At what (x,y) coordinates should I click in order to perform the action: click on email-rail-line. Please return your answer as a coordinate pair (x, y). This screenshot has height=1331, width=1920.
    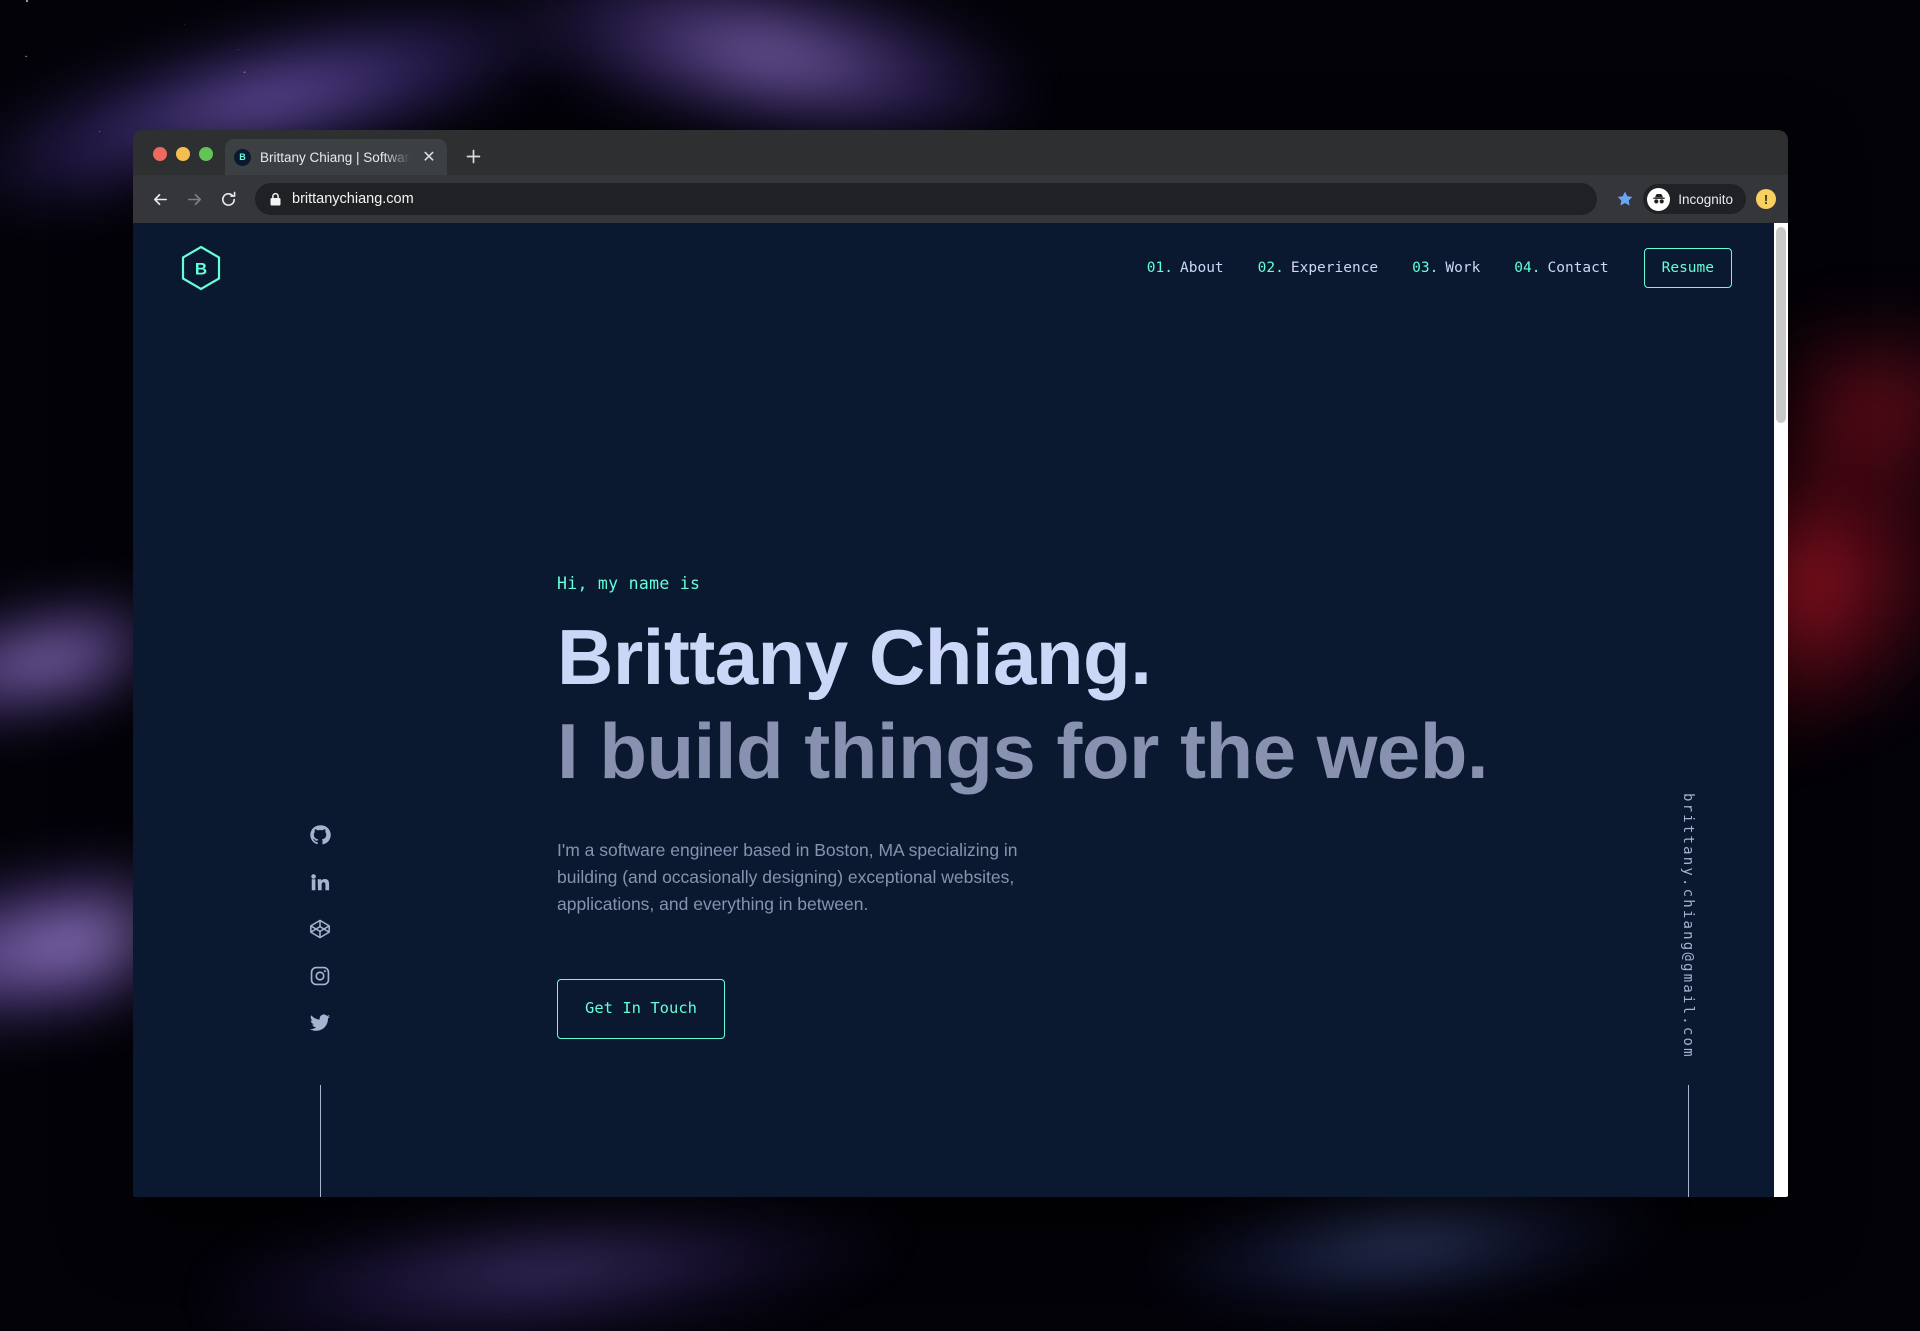
    Looking at the image, I should click on (1688, 1141).